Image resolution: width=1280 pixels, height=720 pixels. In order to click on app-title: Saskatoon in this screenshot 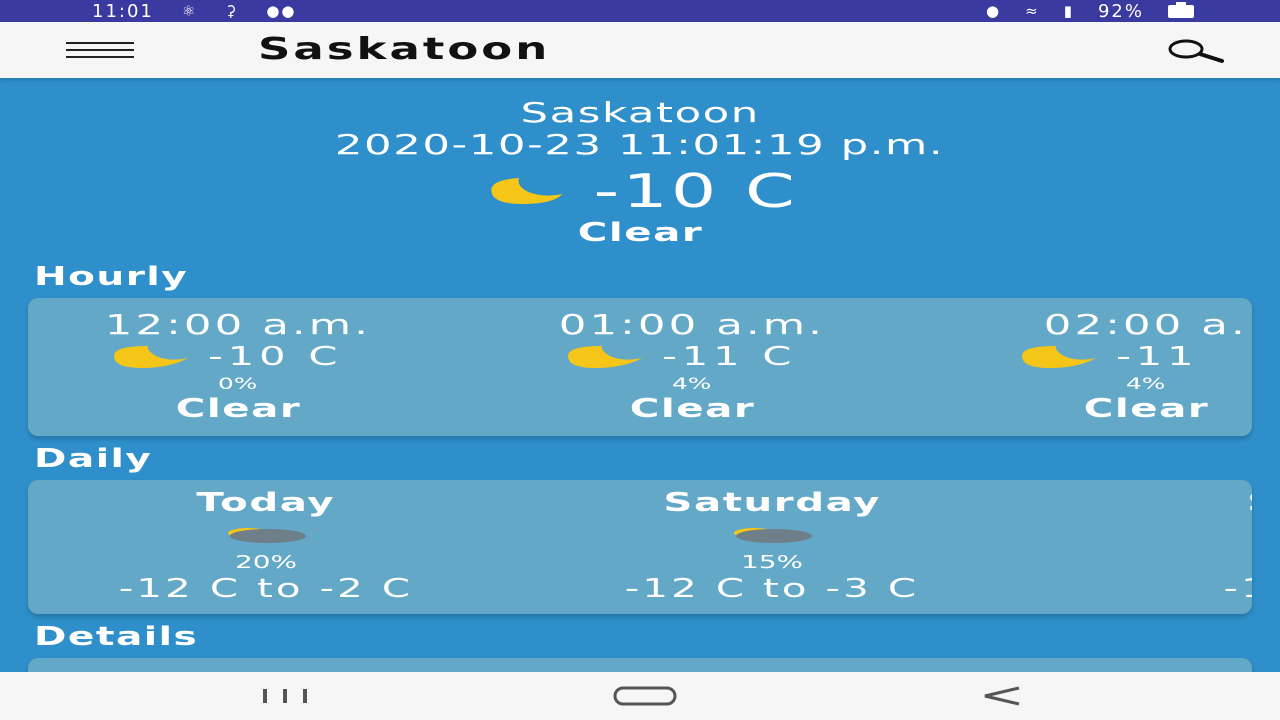, I will do `click(404, 49)`.